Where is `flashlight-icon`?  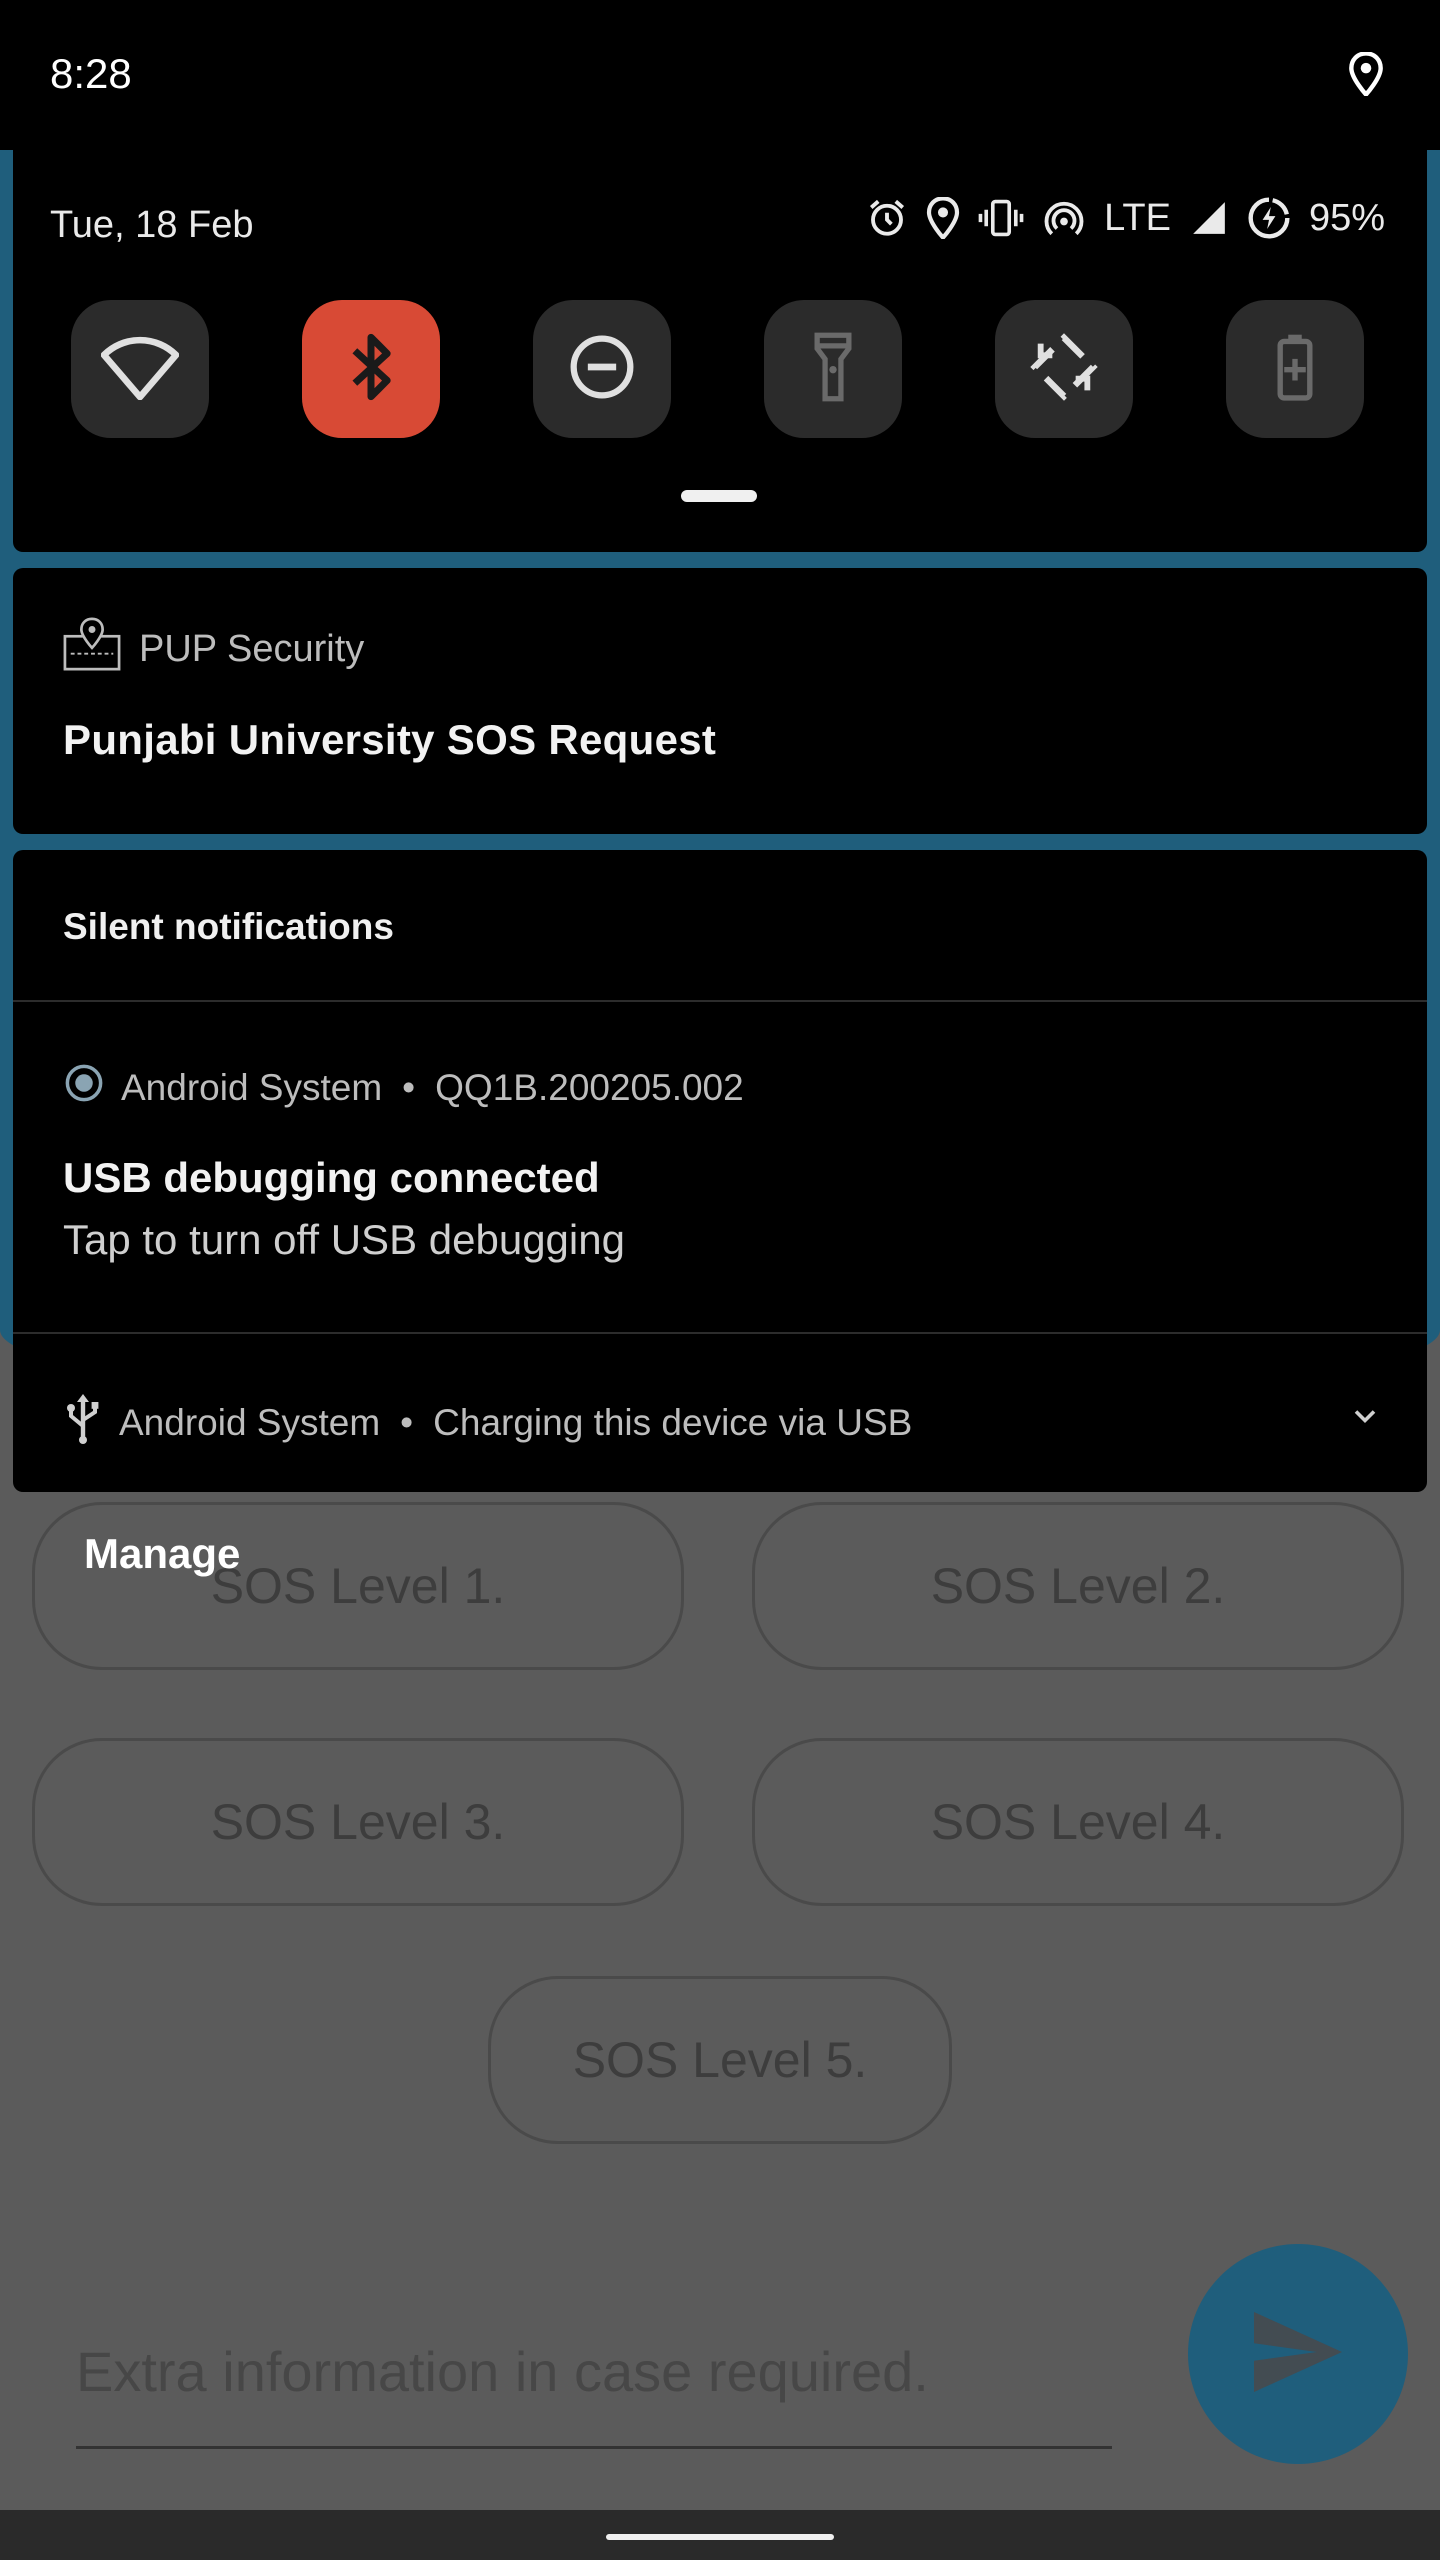 flashlight-icon is located at coordinates (833, 369).